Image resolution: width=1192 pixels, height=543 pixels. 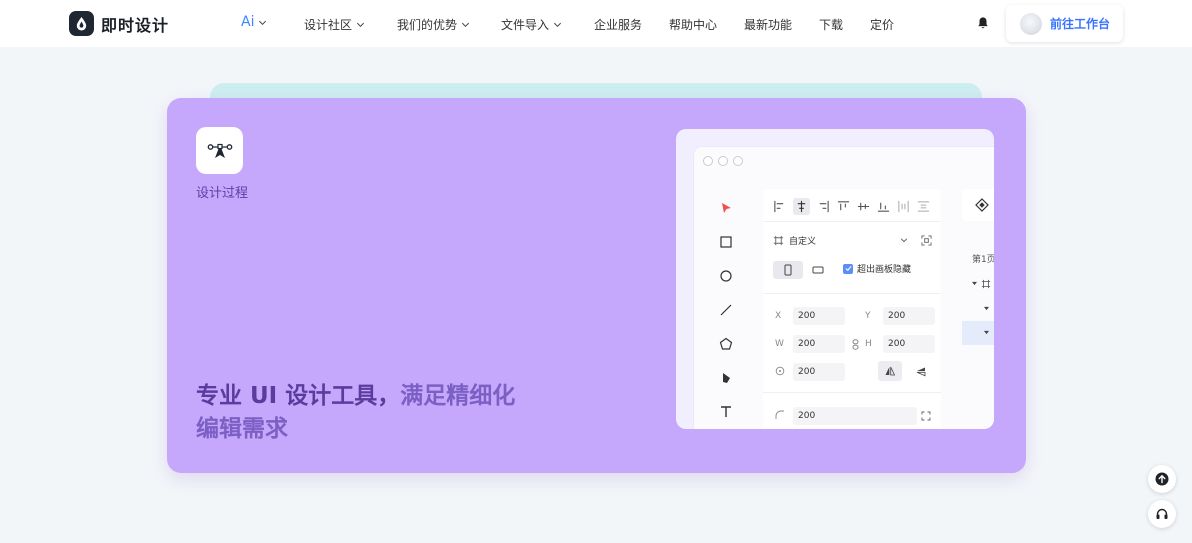 I want to click on ellipse-icon, so click(x=726, y=276).